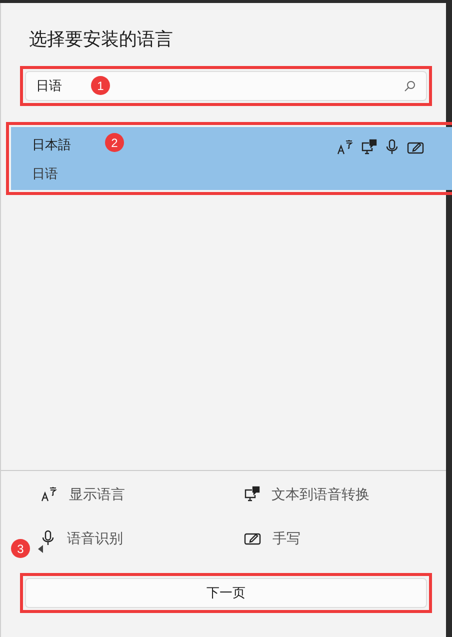  I want to click on feature-label: 手写, so click(286, 538).